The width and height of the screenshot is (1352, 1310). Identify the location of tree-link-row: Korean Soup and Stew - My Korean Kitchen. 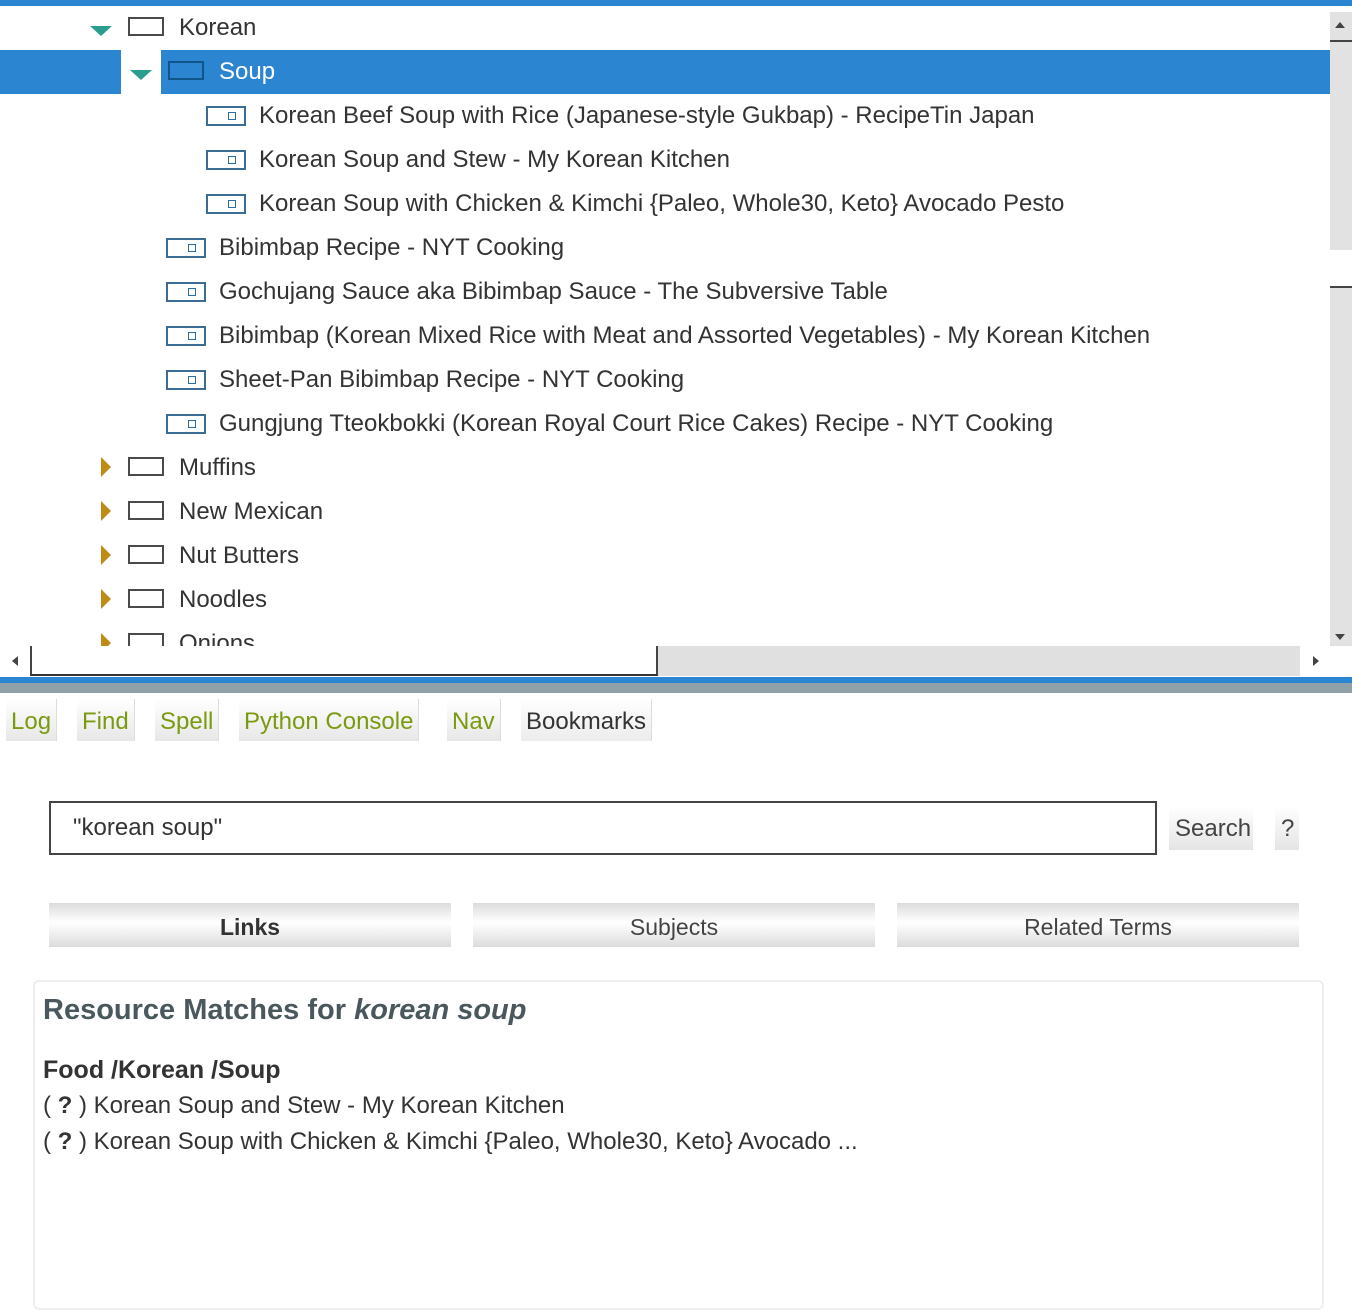
(665, 160).